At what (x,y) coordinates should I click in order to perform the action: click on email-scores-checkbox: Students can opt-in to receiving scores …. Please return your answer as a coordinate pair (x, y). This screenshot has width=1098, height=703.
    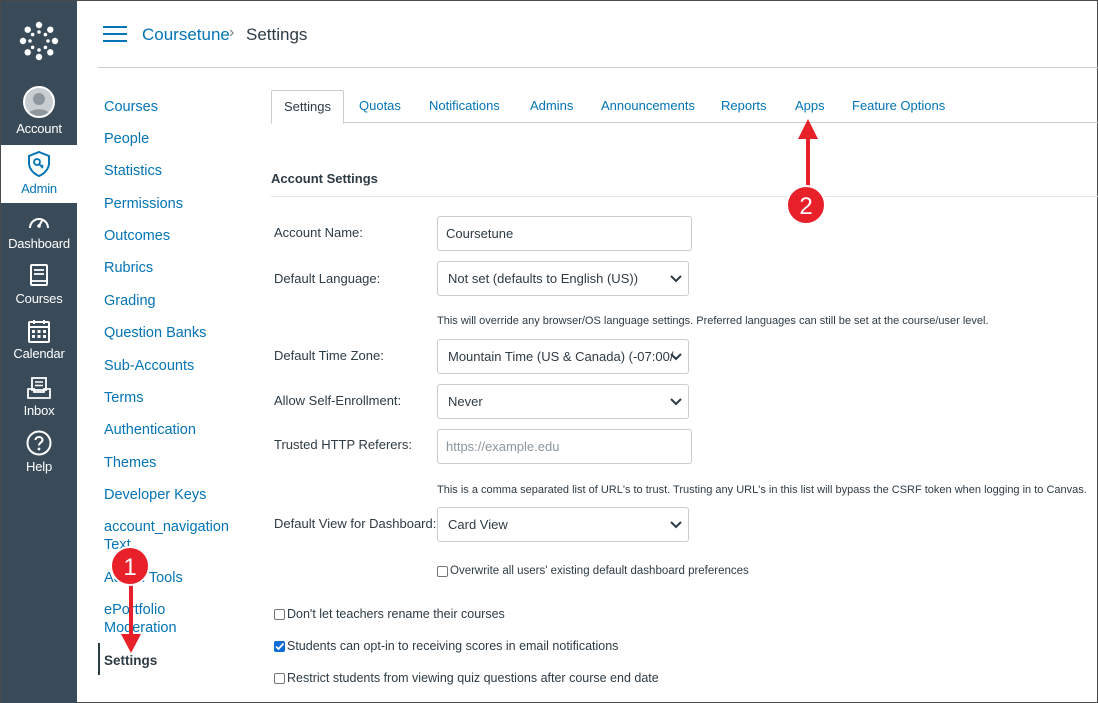
    Looking at the image, I should click on (446, 646).